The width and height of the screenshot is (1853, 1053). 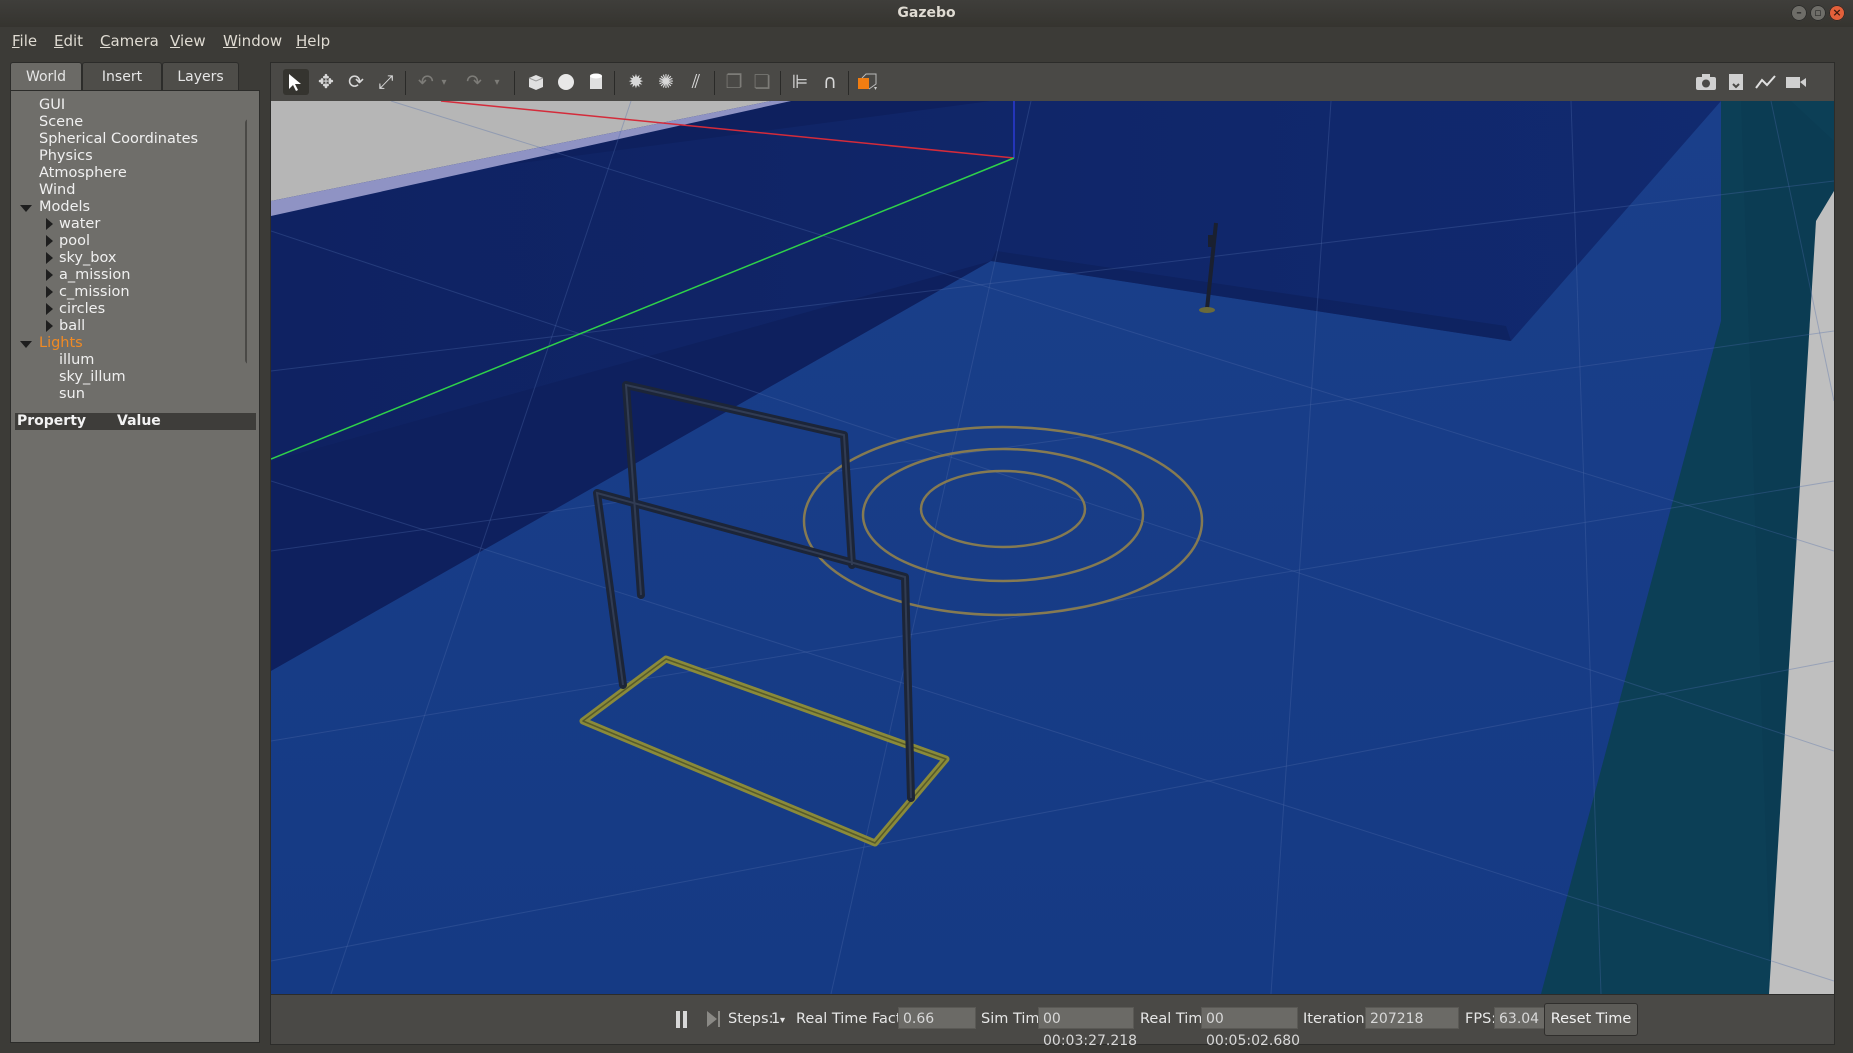 What do you see at coordinates (52, 105) in the screenshot?
I see `tree-item-gui: GUI` at bounding box center [52, 105].